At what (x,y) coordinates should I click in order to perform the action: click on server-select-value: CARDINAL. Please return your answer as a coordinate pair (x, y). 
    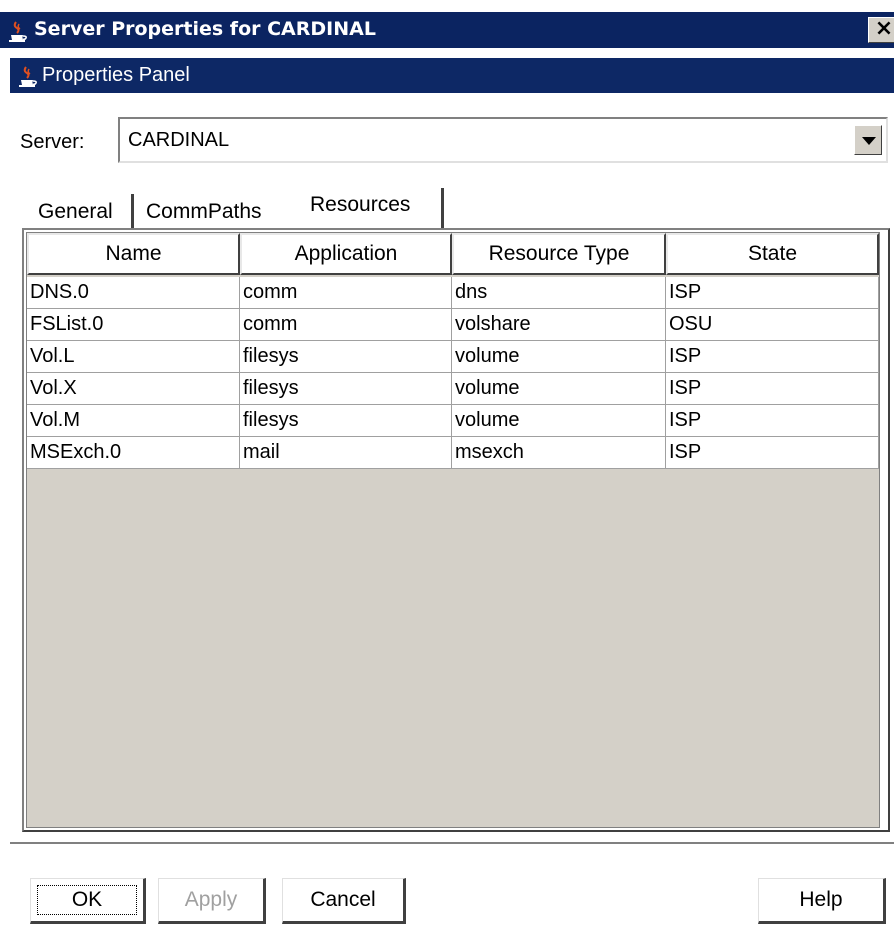
    Looking at the image, I should click on (179, 140).